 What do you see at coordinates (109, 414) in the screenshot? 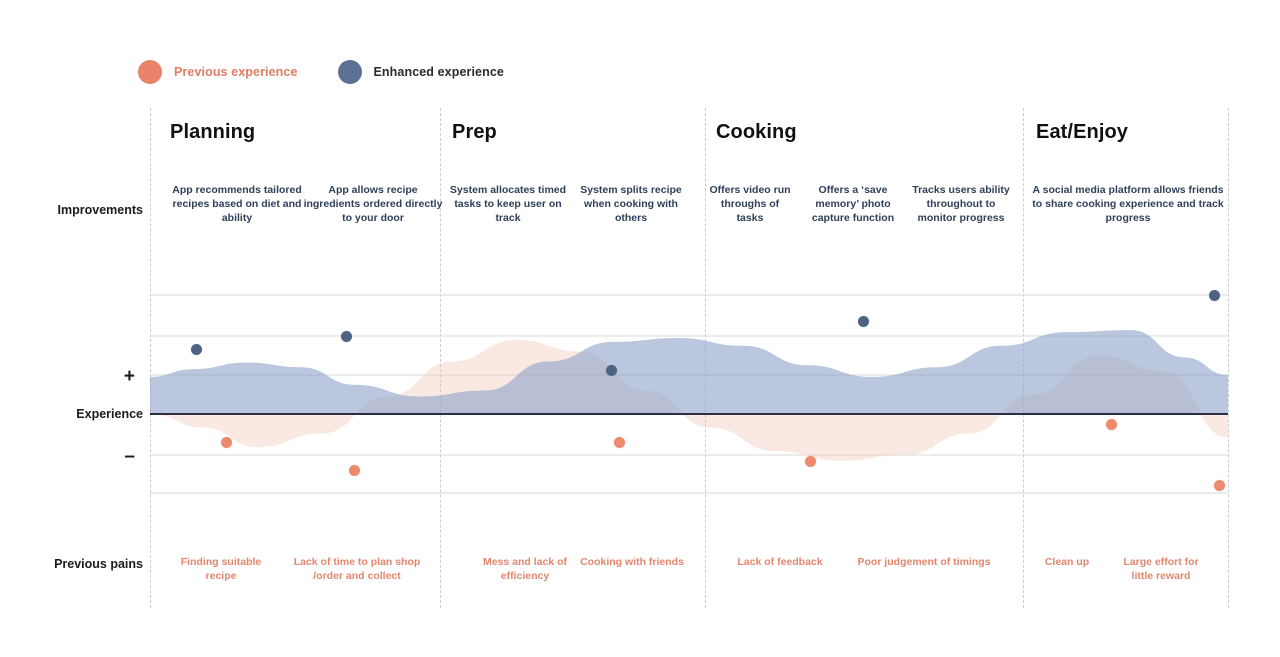
I see `row-label-experience: Experience` at bounding box center [109, 414].